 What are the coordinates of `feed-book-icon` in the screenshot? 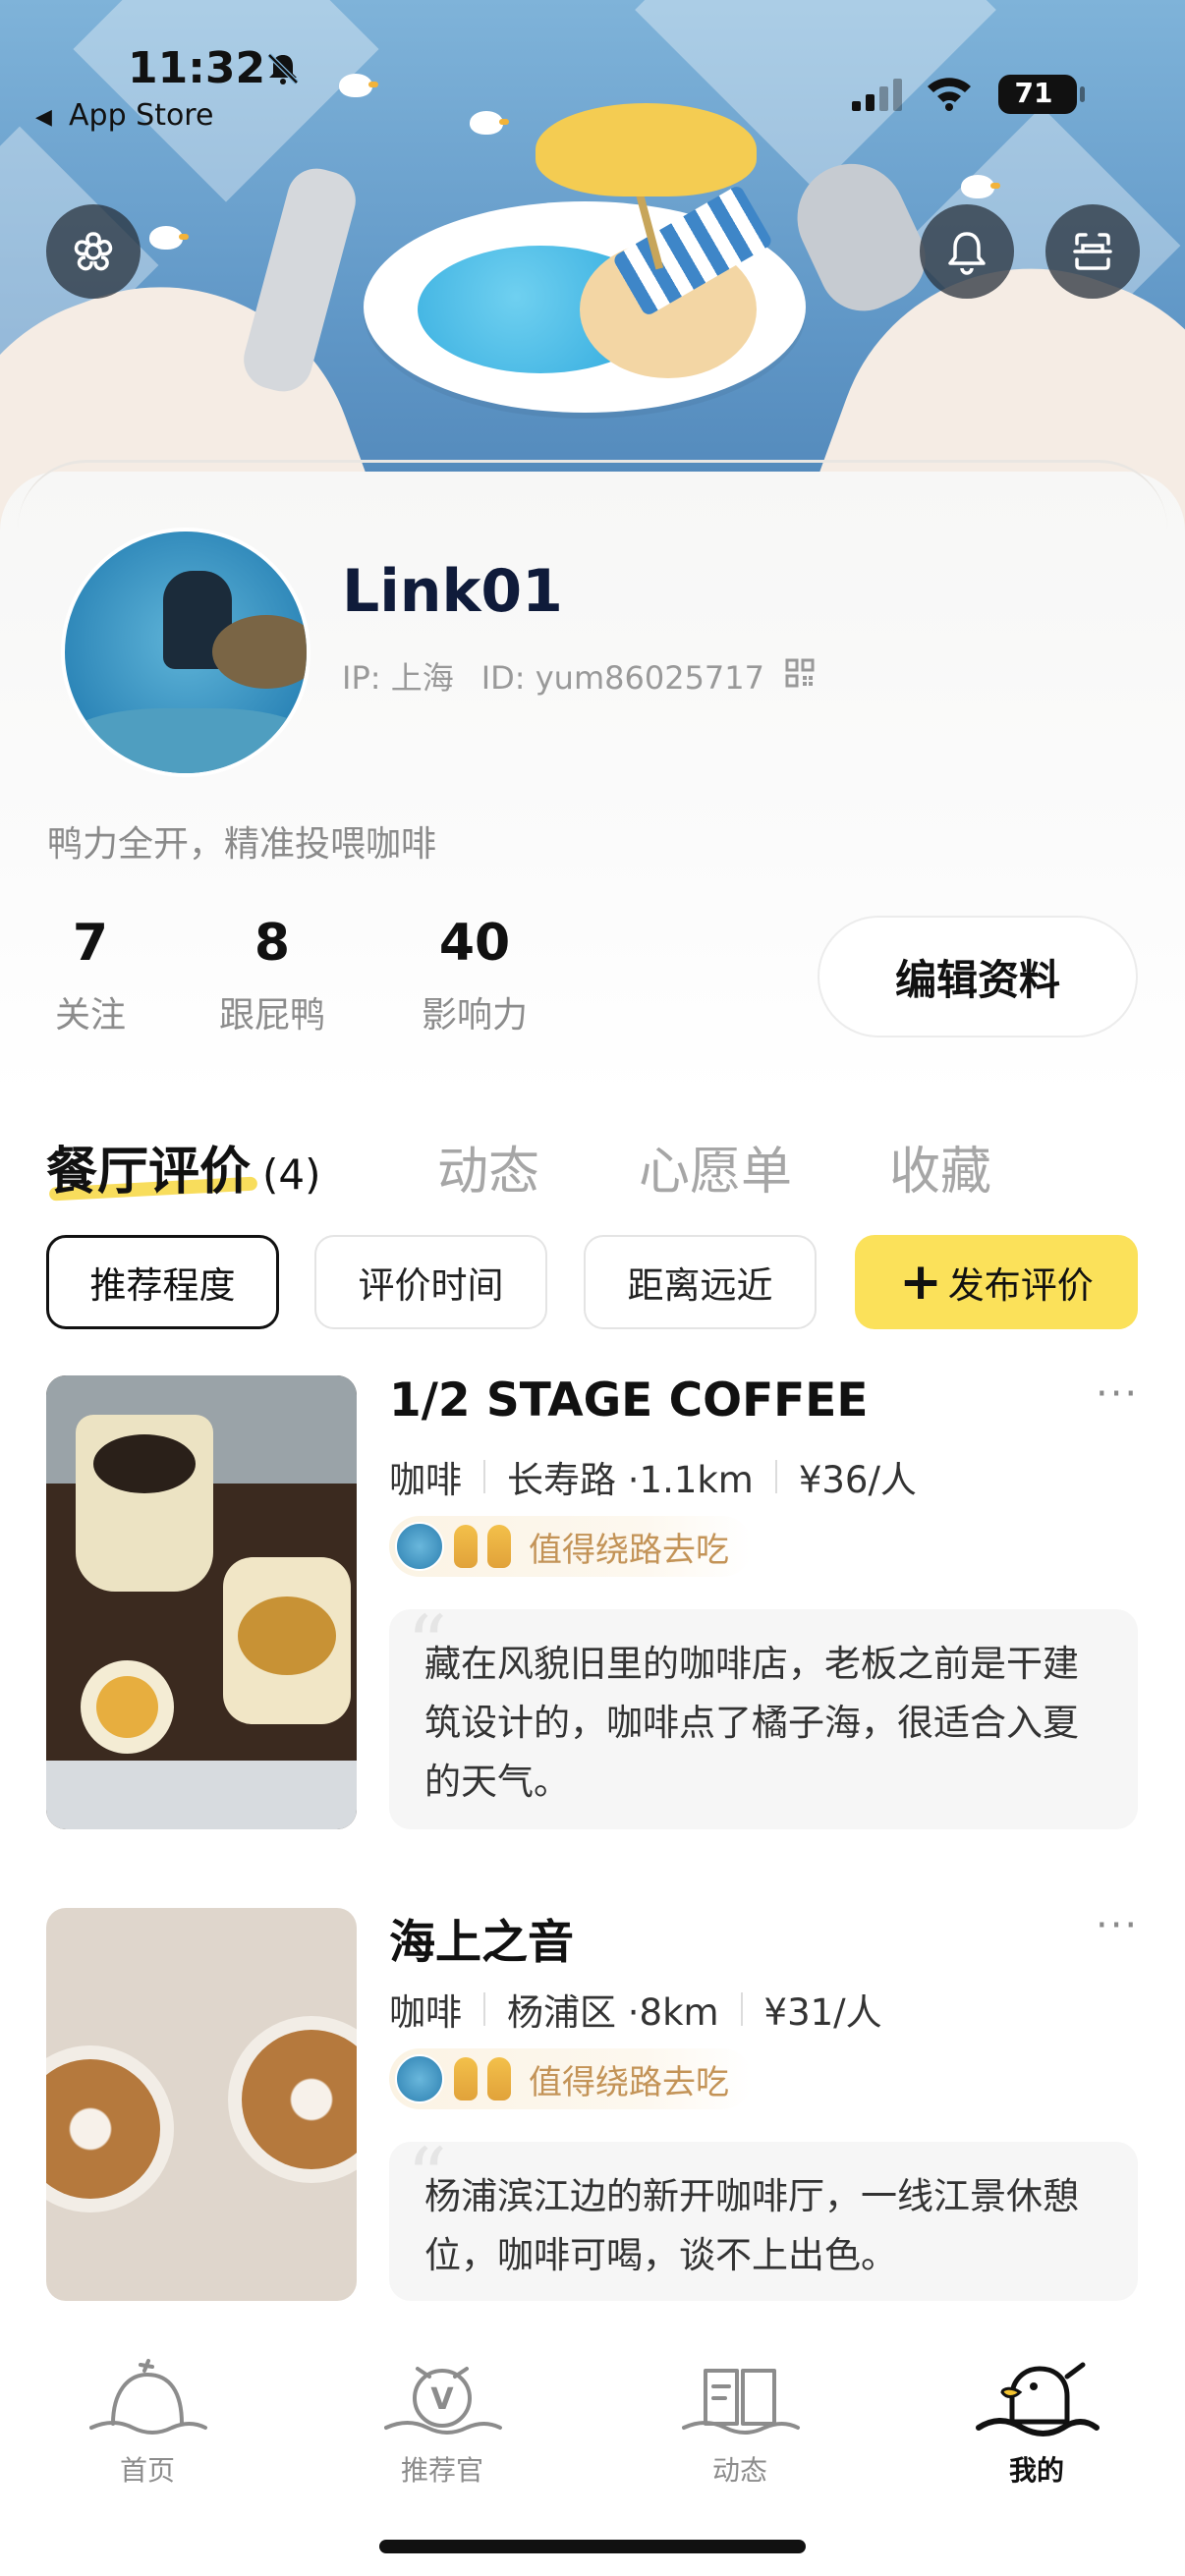 It's located at (741, 2402).